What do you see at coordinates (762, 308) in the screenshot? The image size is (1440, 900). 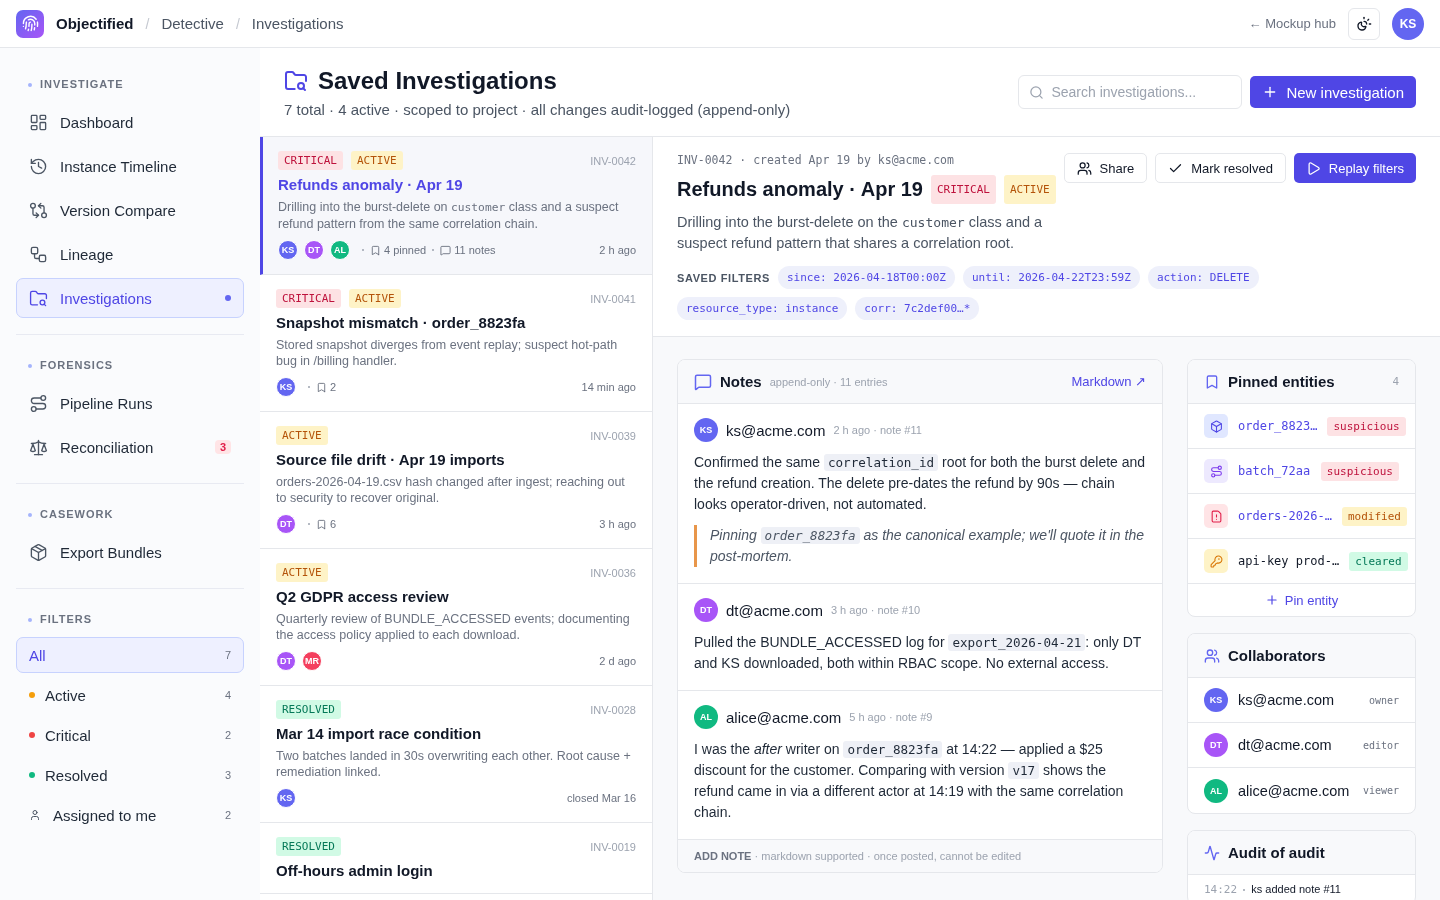 I see `filter-chip: resource_type: instance` at bounding box center [762, 308].